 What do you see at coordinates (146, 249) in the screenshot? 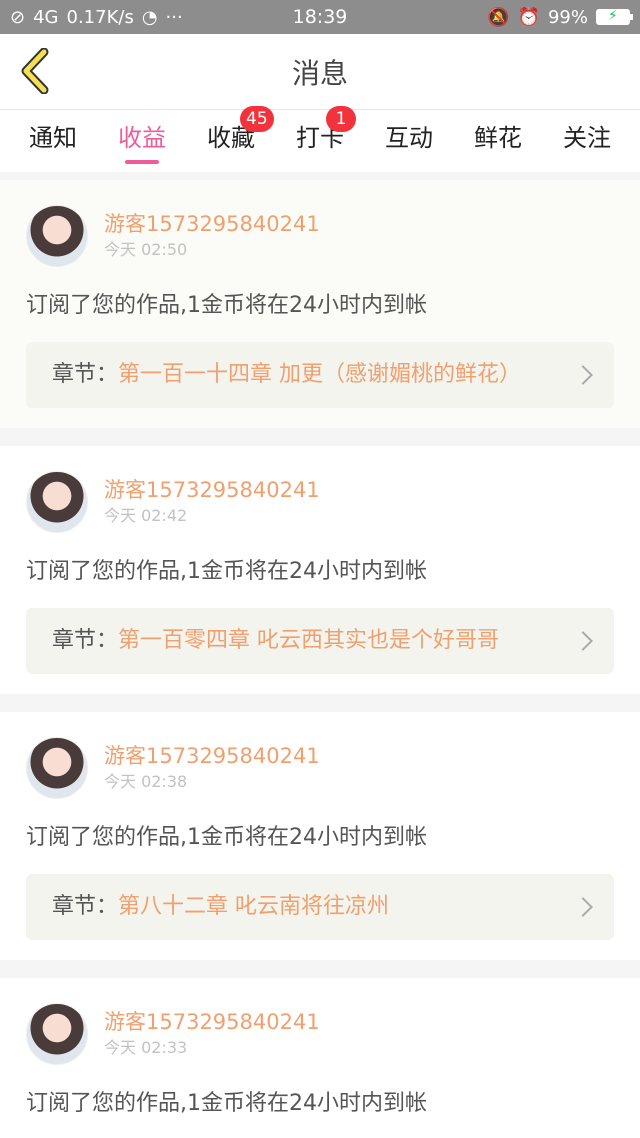
I see `message-time: 今天 02:50` at bounding box center [146, 249].